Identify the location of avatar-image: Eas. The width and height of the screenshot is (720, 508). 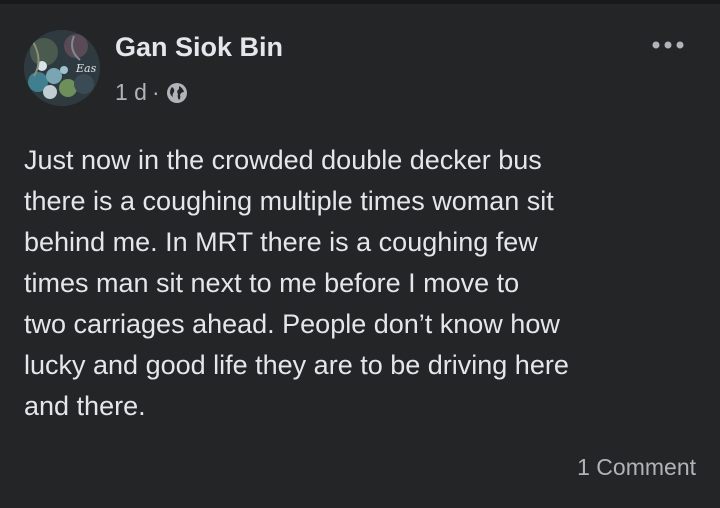
(62, 68).